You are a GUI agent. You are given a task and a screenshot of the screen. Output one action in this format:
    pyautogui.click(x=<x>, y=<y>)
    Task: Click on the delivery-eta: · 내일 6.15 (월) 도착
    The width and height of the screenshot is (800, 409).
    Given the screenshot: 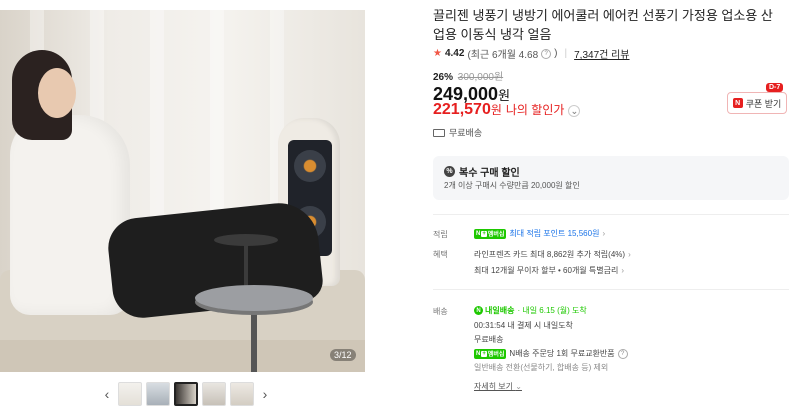 What is the action you would take?
    pyautogui.click(x=552, y=310)
    